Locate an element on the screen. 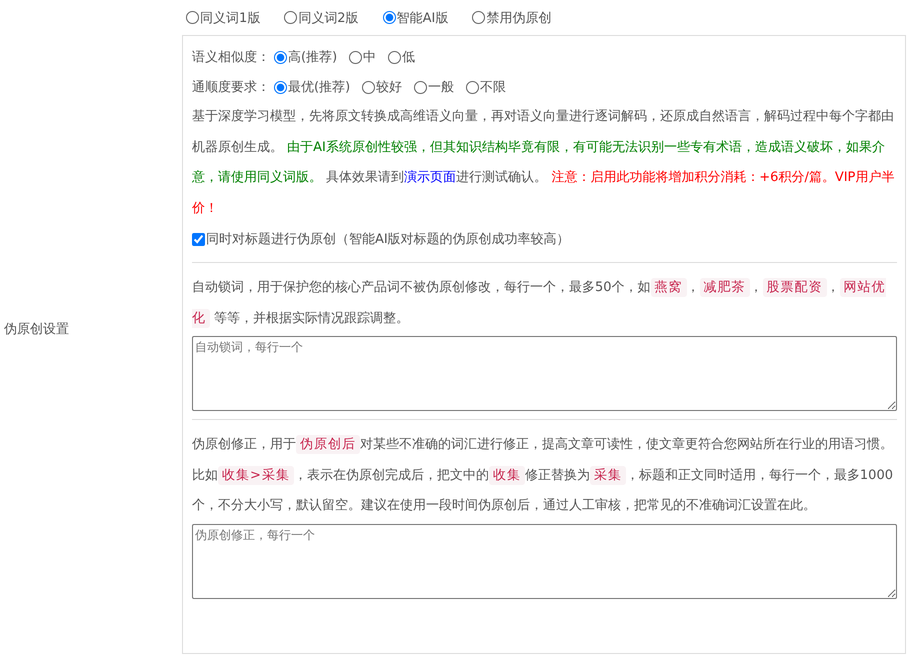  settings-label: 伪原创设置 is located at coordinates (36, 329).